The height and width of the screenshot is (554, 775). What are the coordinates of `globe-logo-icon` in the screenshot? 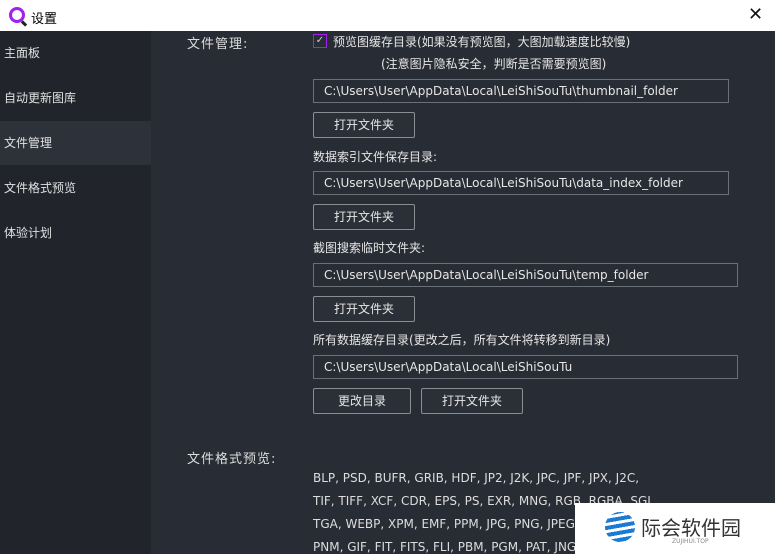 It's located at (620, 527).